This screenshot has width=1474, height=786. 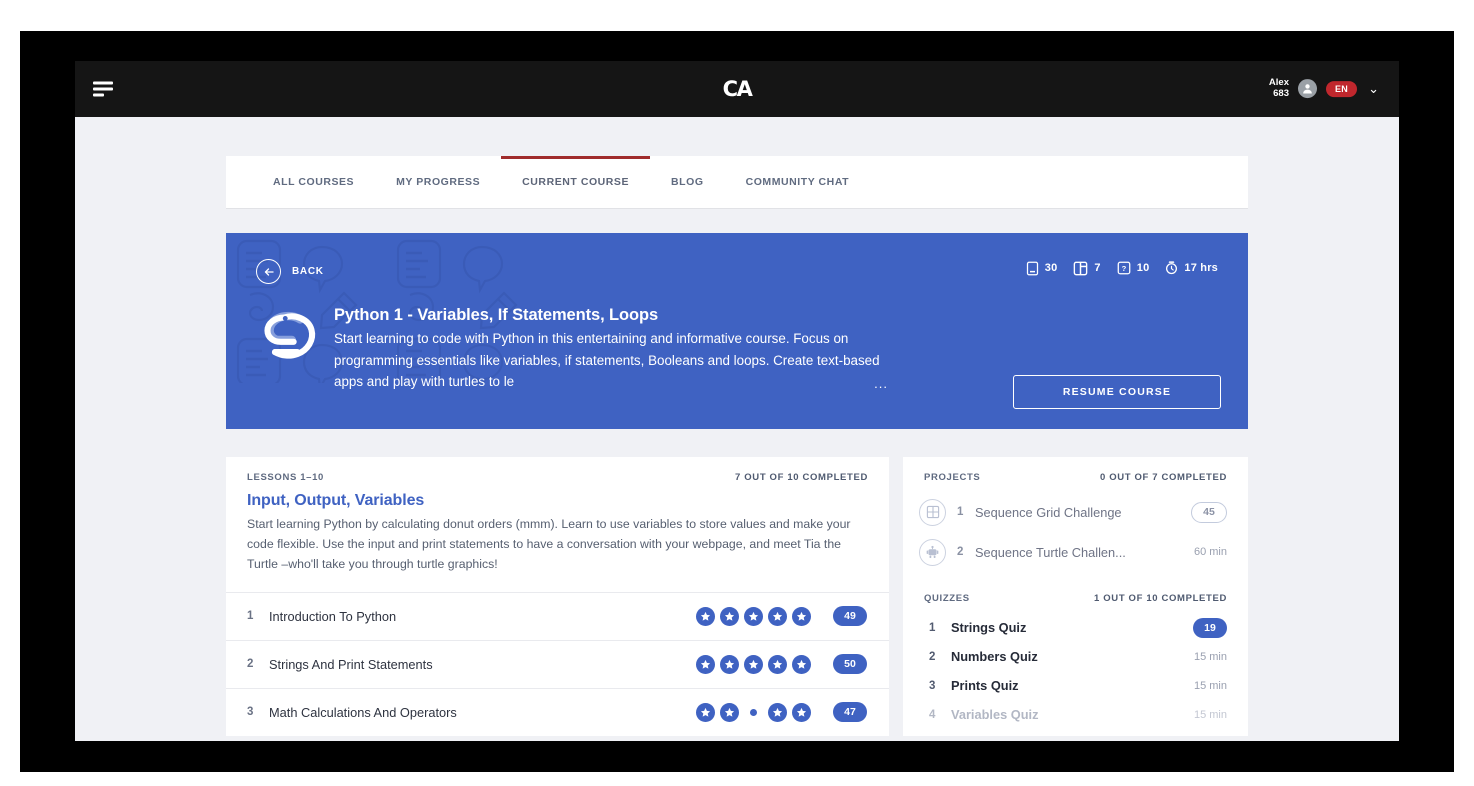 What do you see at coordinates (1373, 89) in the screenshot?
I see `chevron-down-icon: ⌄` at bounding box center [1373, 89].